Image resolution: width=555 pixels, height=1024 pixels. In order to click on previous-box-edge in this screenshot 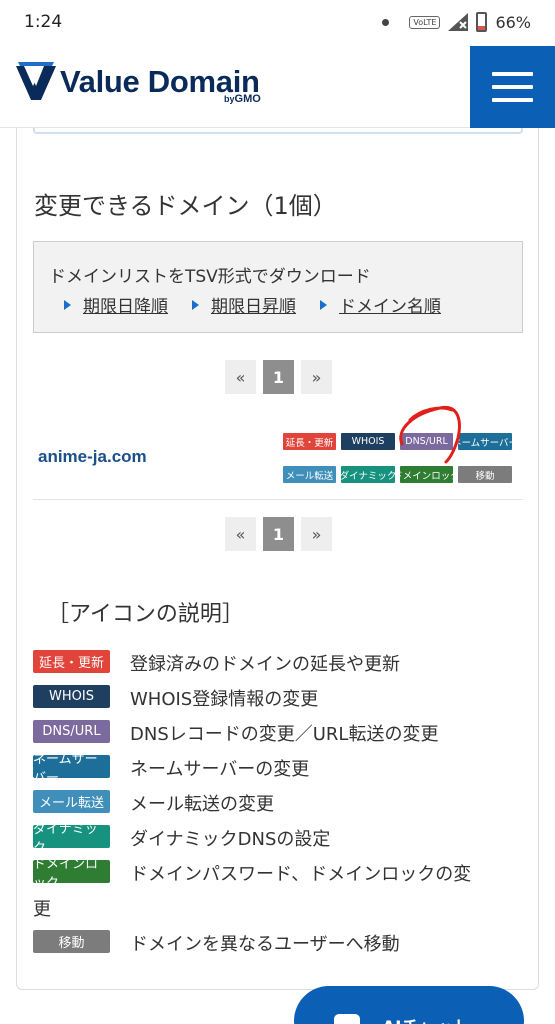, I will do `click(278, 131)`.